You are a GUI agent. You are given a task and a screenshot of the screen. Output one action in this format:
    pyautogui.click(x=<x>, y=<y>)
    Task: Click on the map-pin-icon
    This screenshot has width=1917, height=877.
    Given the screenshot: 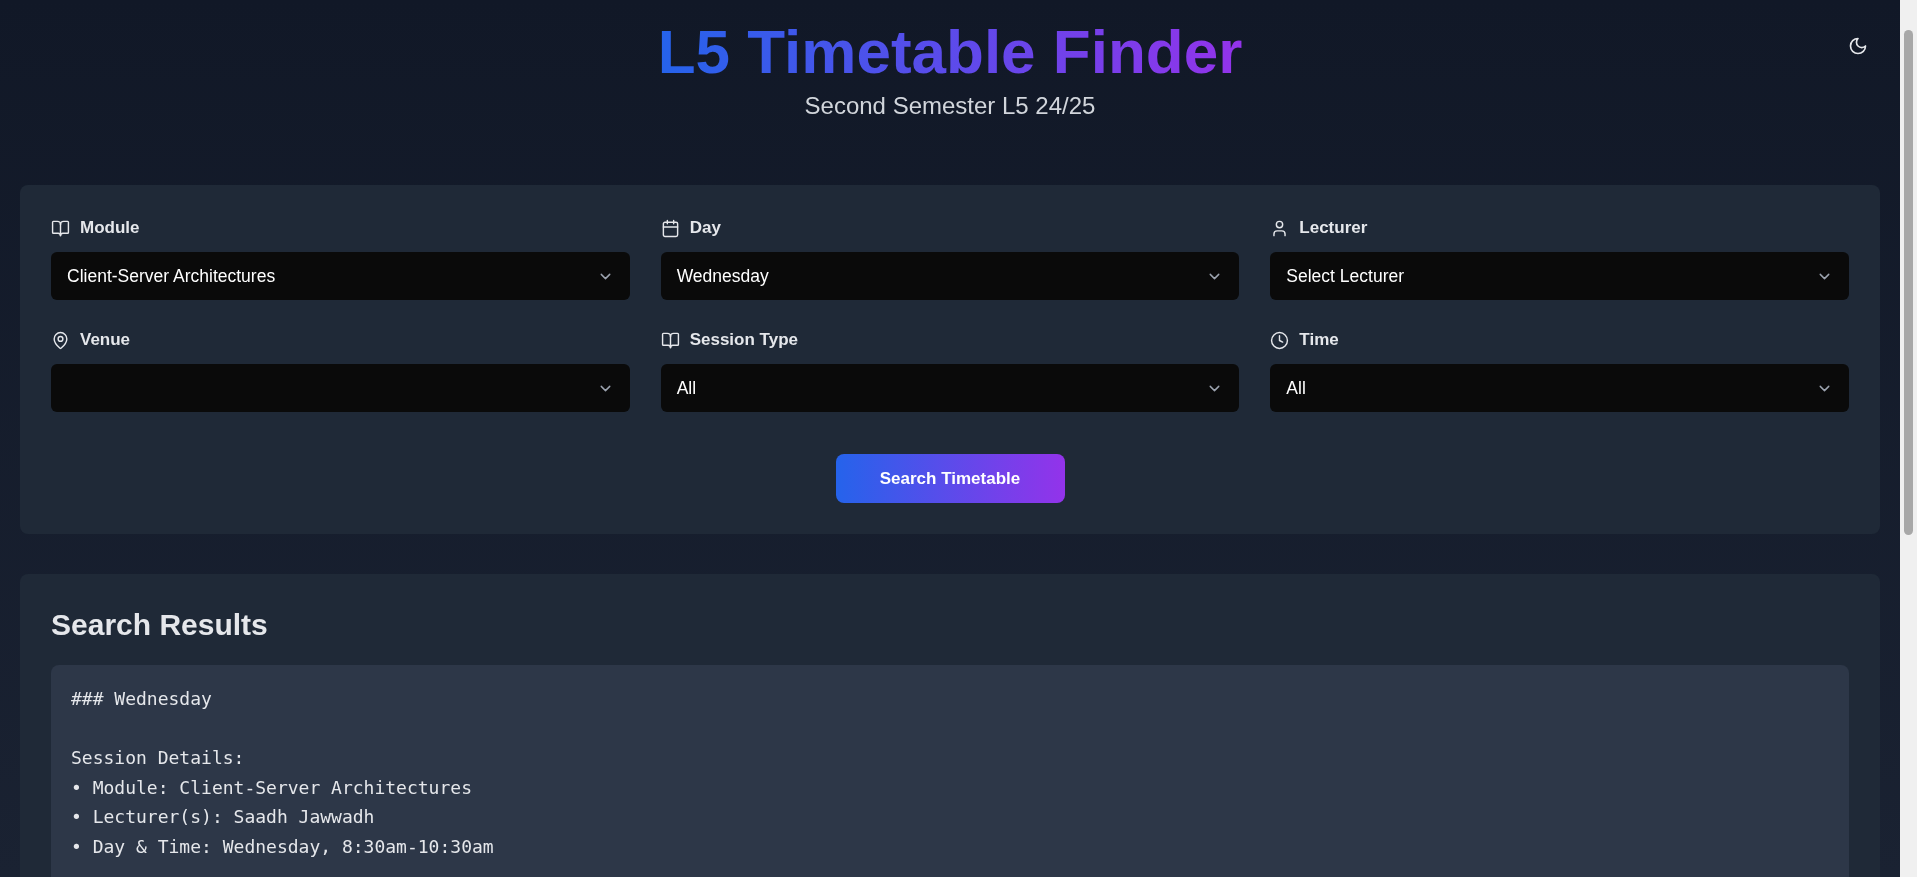 What is the action you would take?
    pyautogui.click(x=60, y=340)
    